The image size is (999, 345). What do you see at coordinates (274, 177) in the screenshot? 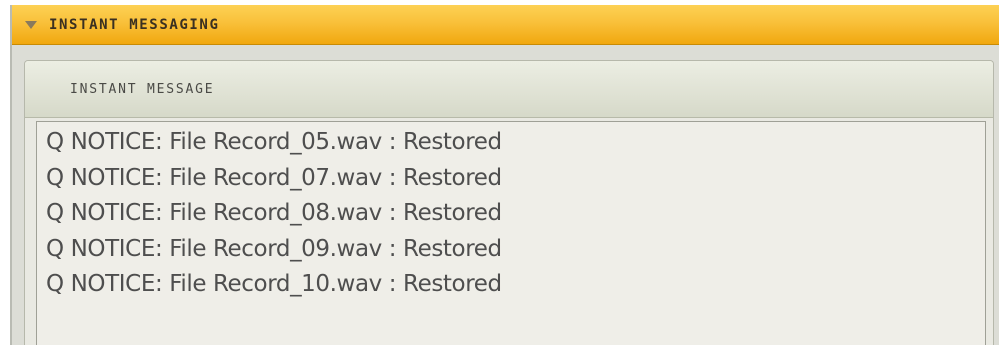
I see `message-line: Q NOTICE: File Record_07.wav : Restored` at bounding box center [274, 177].